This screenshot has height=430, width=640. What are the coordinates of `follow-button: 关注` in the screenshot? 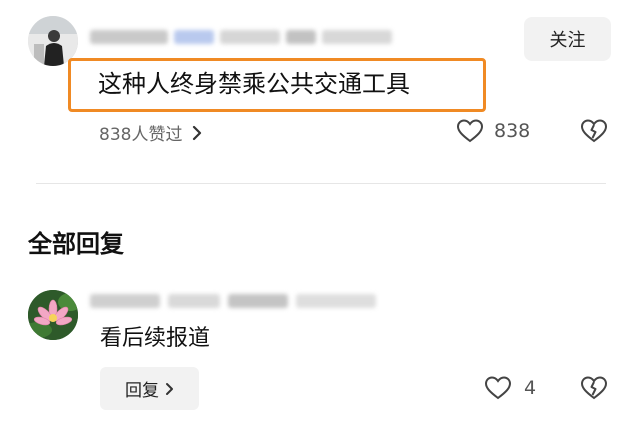 It's located at (567, 39).